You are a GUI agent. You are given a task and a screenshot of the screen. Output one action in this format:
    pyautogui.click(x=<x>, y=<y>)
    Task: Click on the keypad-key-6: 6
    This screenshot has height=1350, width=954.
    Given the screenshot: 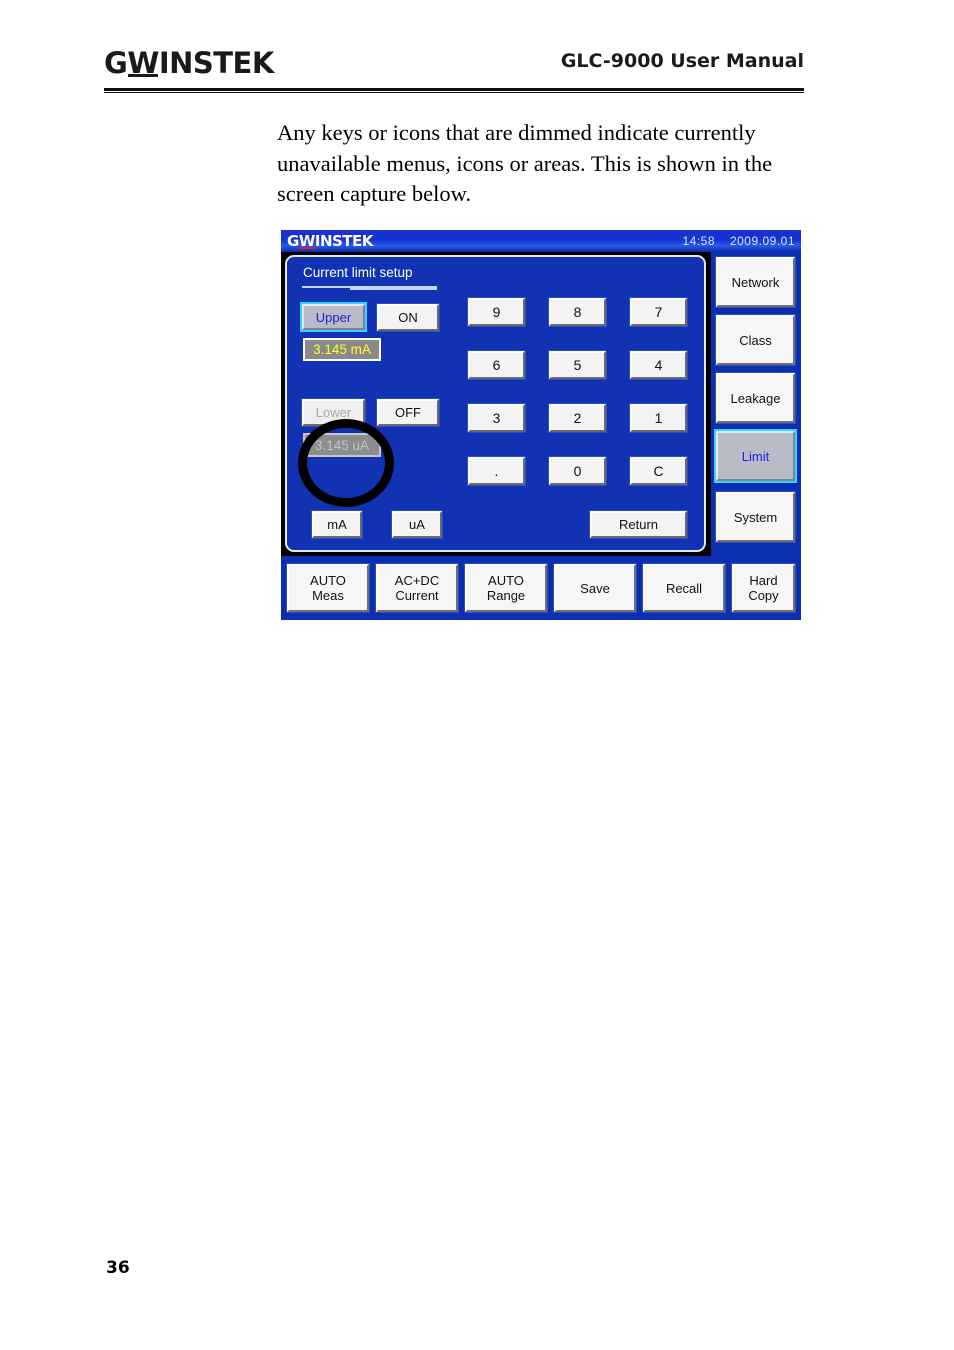 What is the action you would take?
    pyautogui.click(x=496, y=365)
    